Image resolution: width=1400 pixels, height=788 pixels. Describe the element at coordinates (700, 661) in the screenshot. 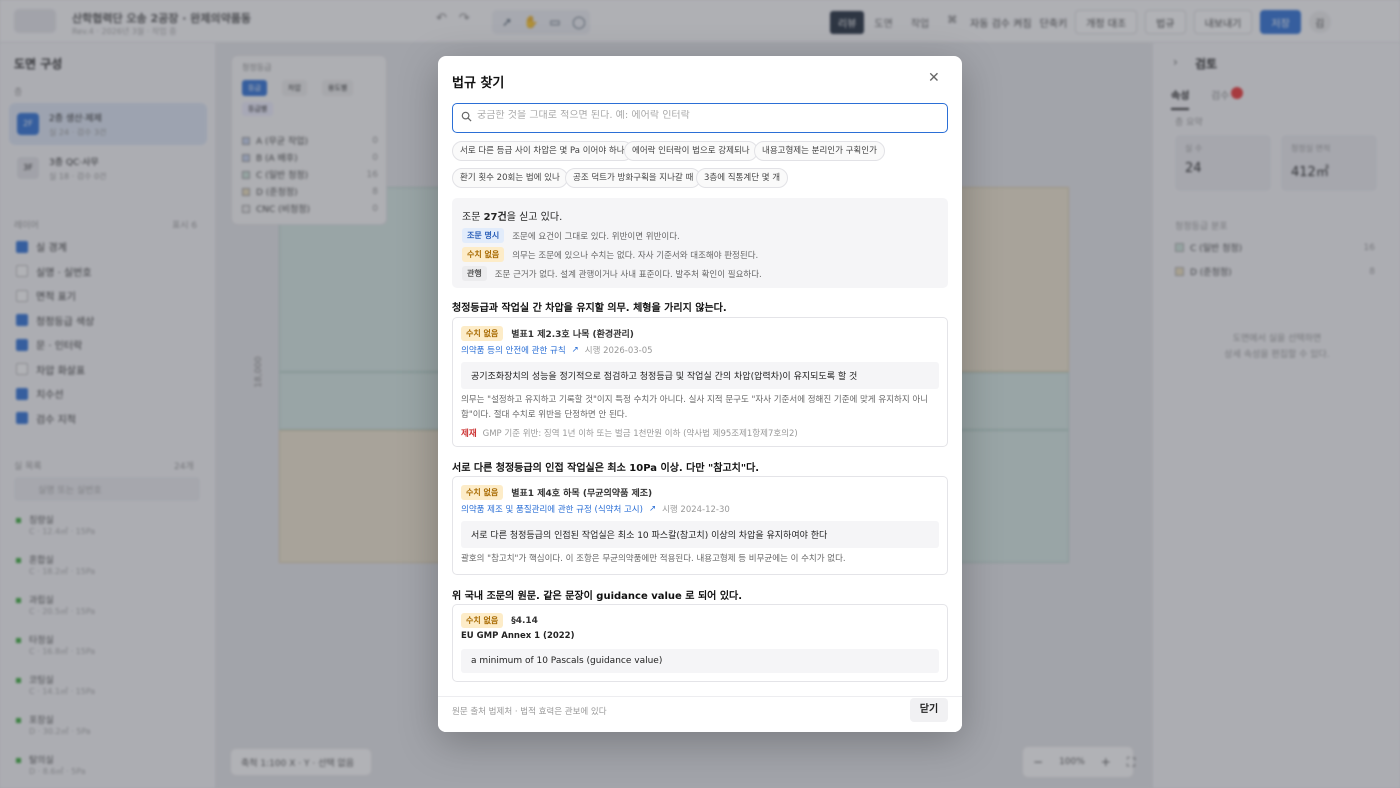

I see `article-quote: a minimum of 10 Pascals (guidance value)` at that location.